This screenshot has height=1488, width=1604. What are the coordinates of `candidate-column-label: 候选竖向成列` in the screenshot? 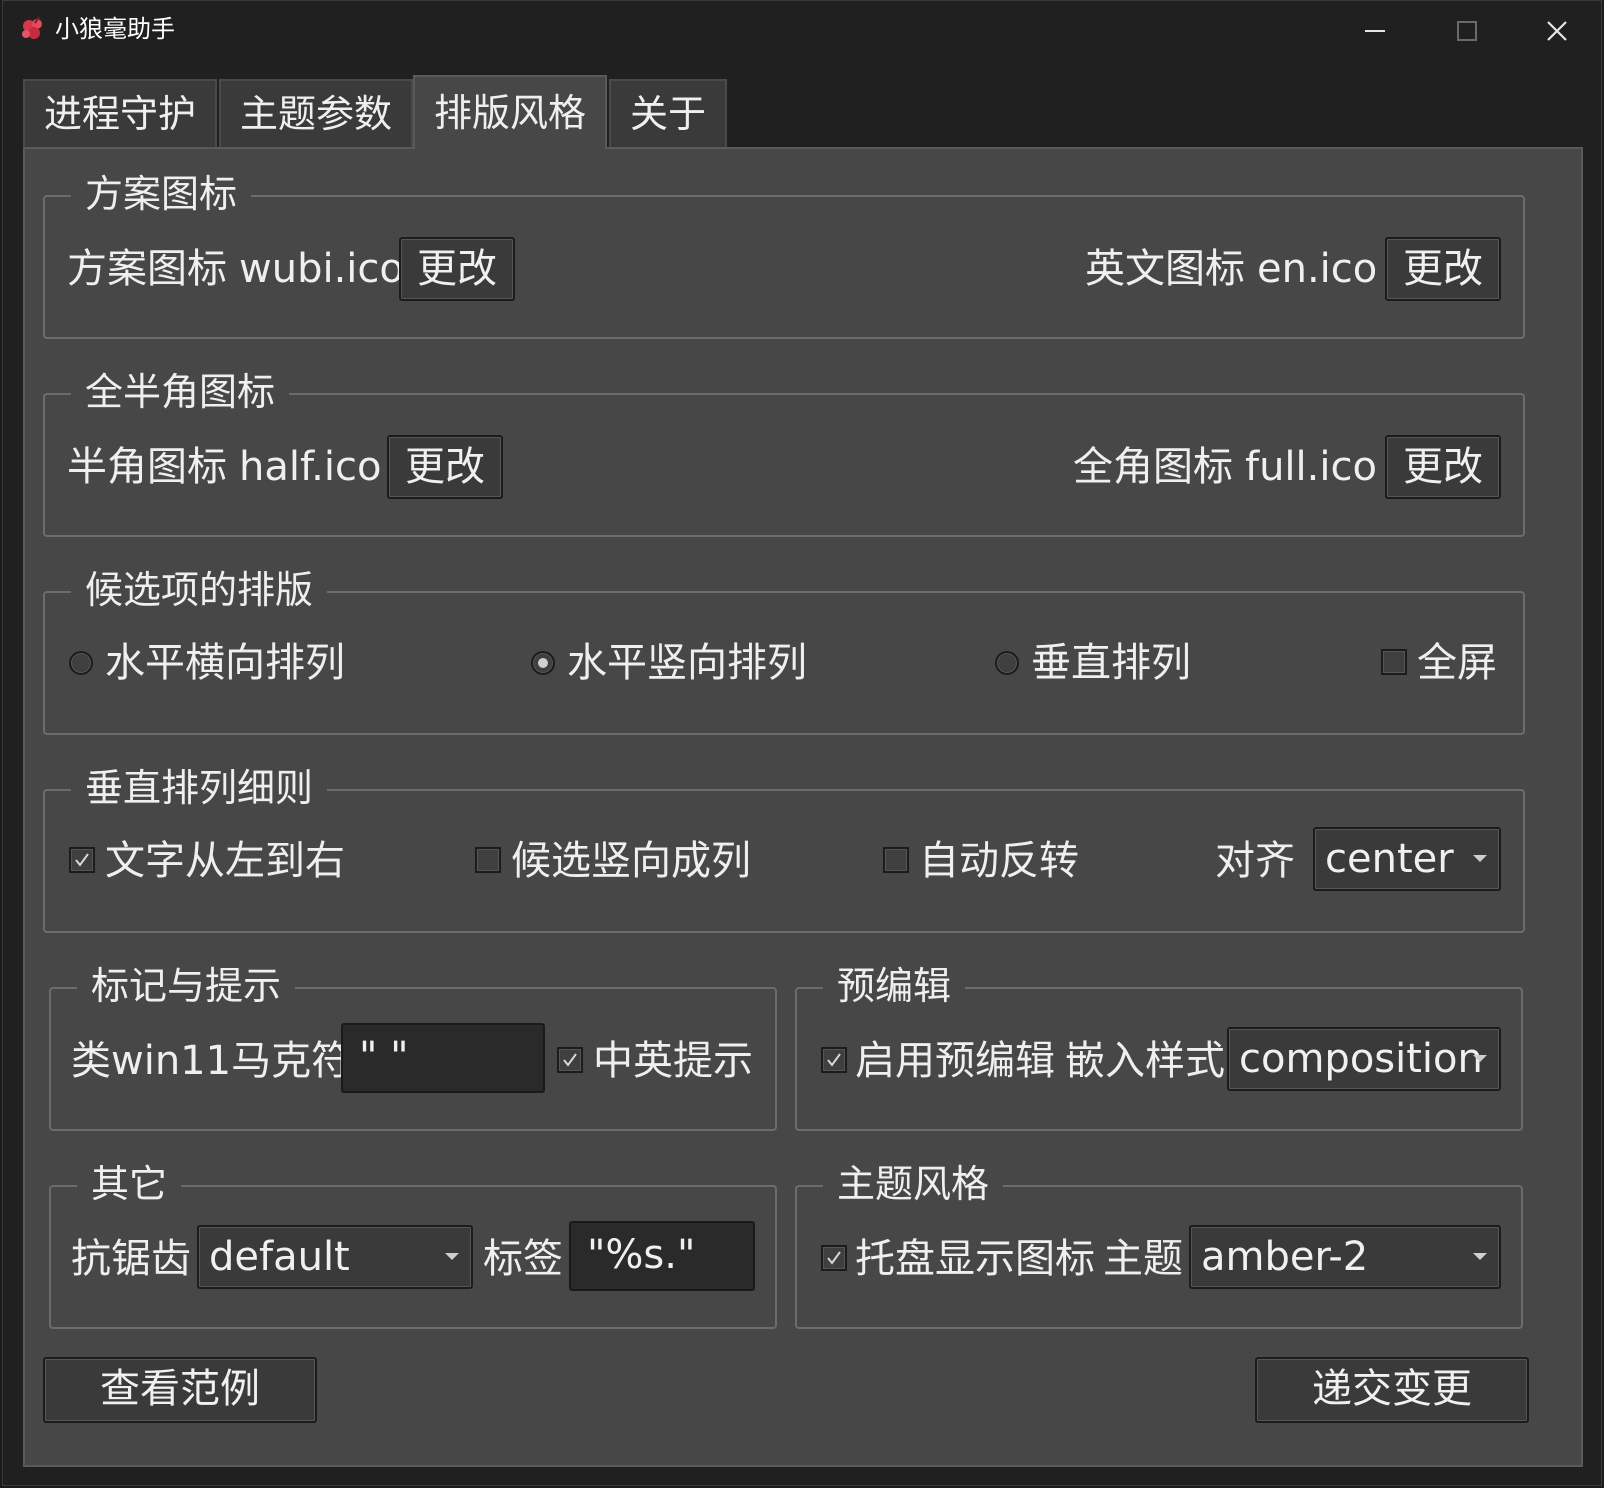 It's located at (631, 861).